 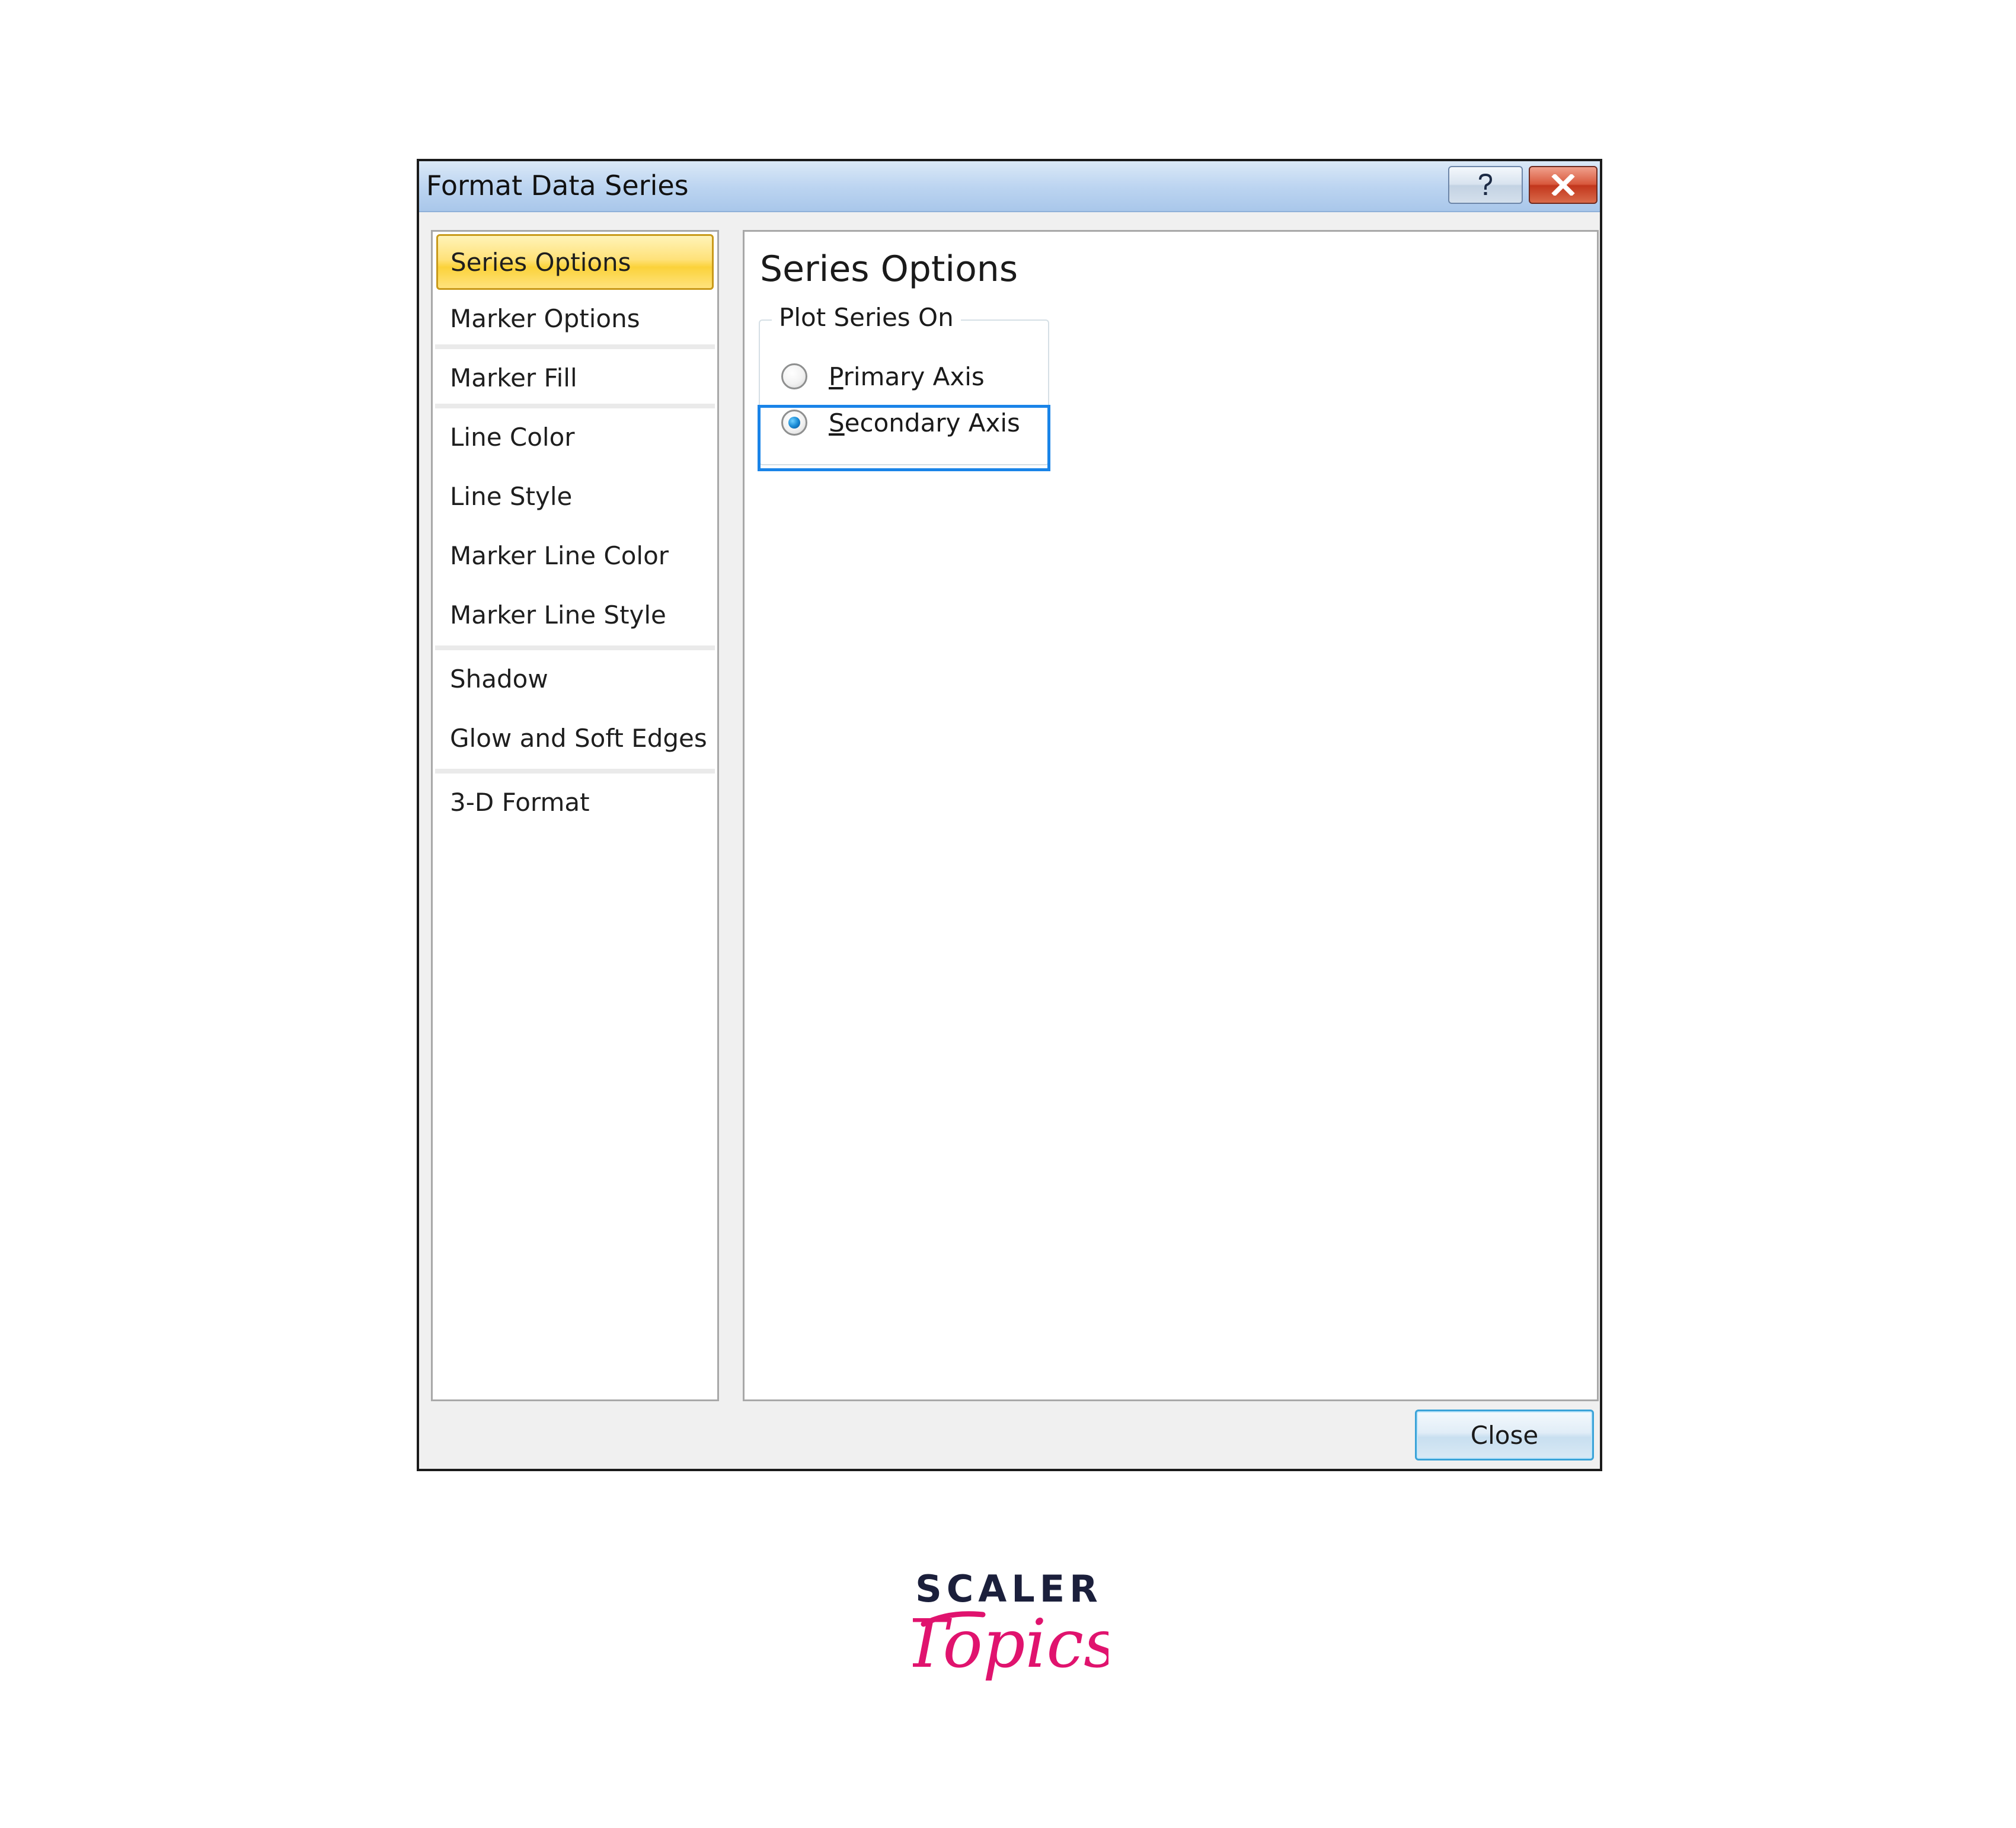 I want to click on logo-scaler-text: SCALER, so click(x=1009, y=1589).